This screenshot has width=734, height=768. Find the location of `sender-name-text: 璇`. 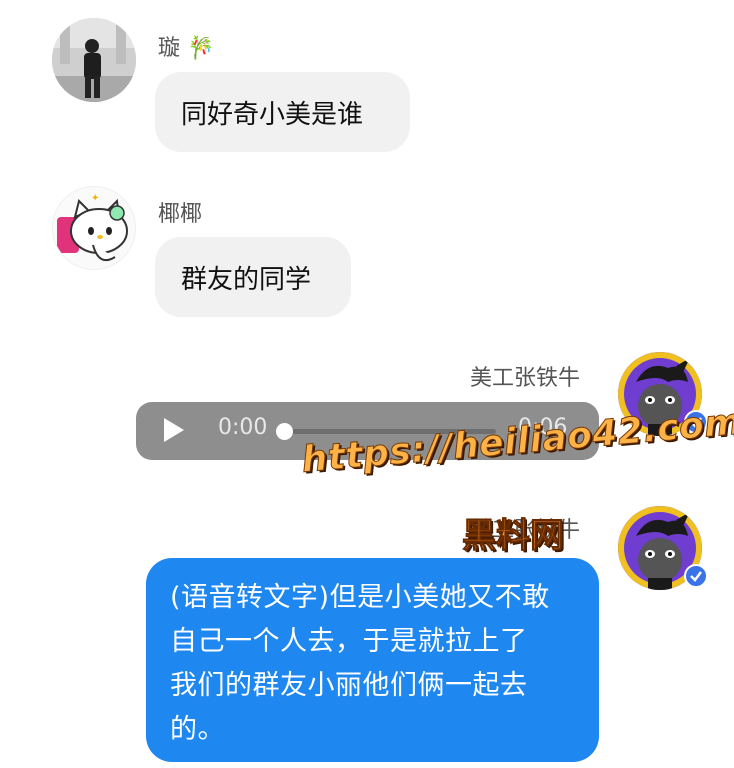

sender-name-text: 璇 is located at coordinates (169, 48).